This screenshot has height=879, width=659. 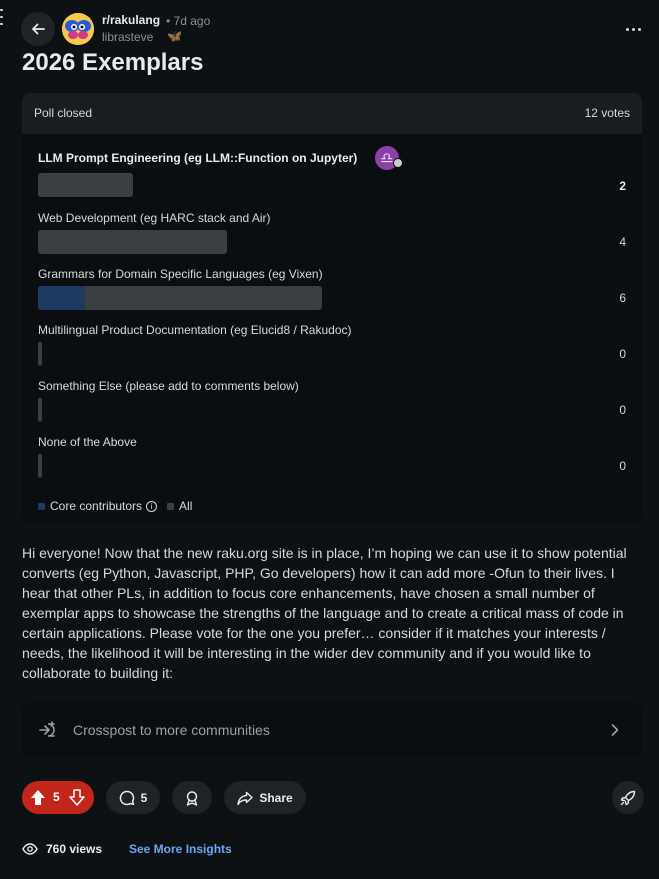 I want to click on views-stat: 760 views, so click(x=62, y=849).